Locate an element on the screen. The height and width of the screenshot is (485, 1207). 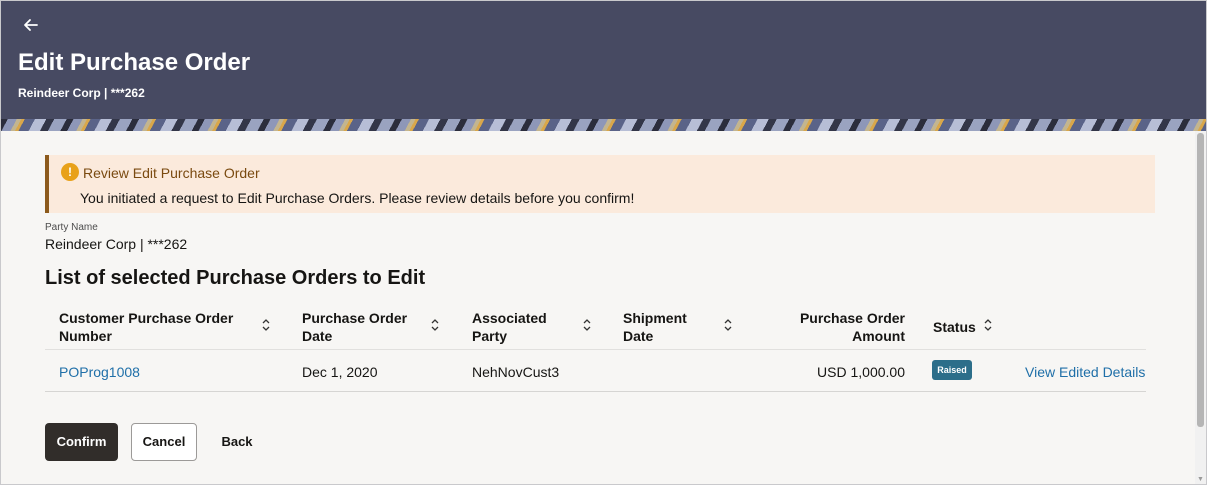
status-badge: Raised is located at coordinates (952, 370).